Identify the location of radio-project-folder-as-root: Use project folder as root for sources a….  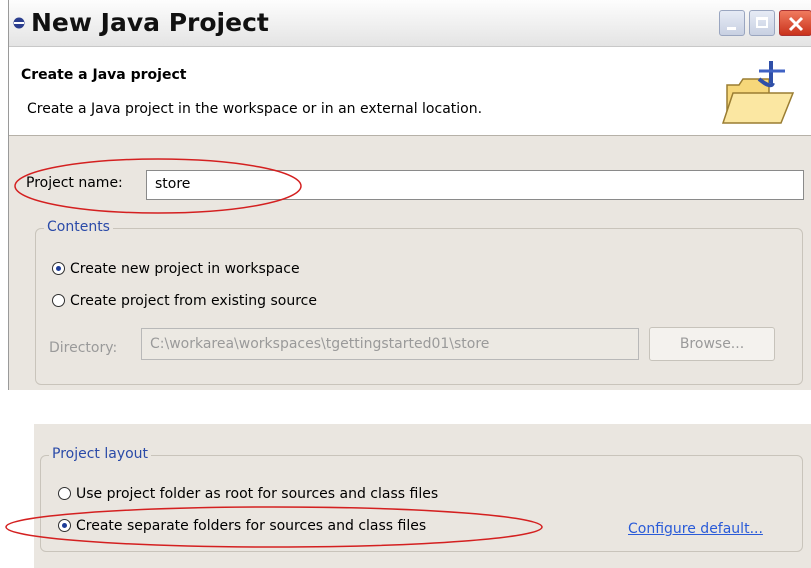
(248, 494).